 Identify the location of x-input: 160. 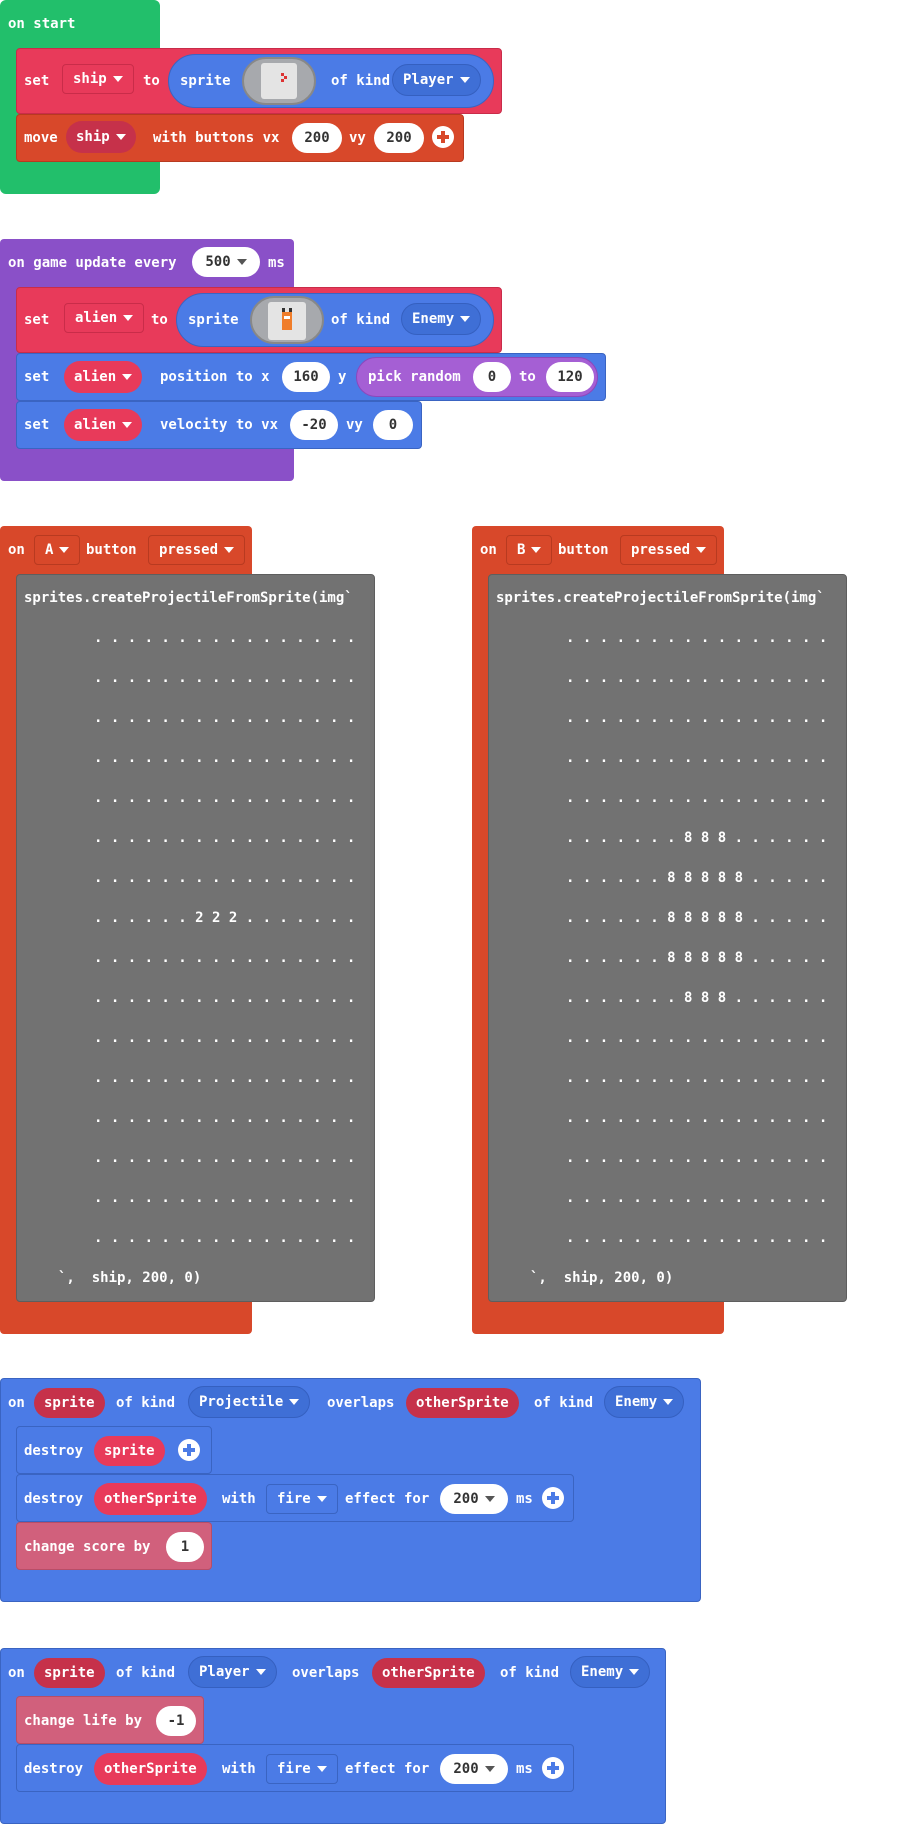
(306, 377).